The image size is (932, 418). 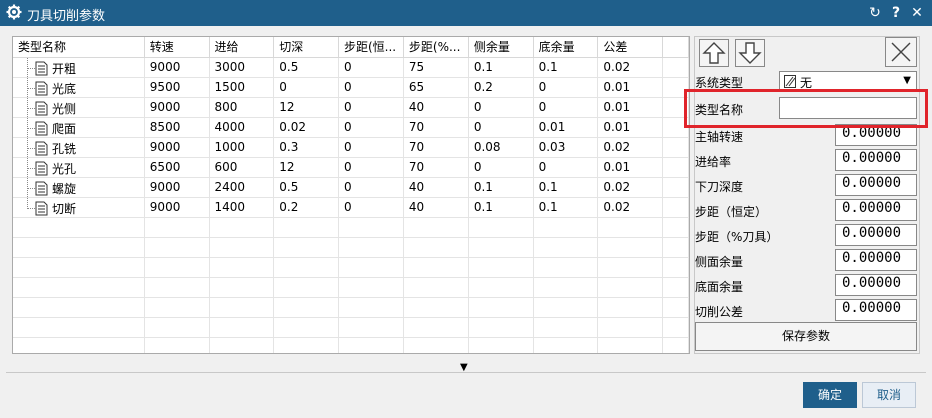 What do you see at coordinates (630, 127) in the screenshot?
I see `table-cell: 0.01` at bounding box center [630, 127].